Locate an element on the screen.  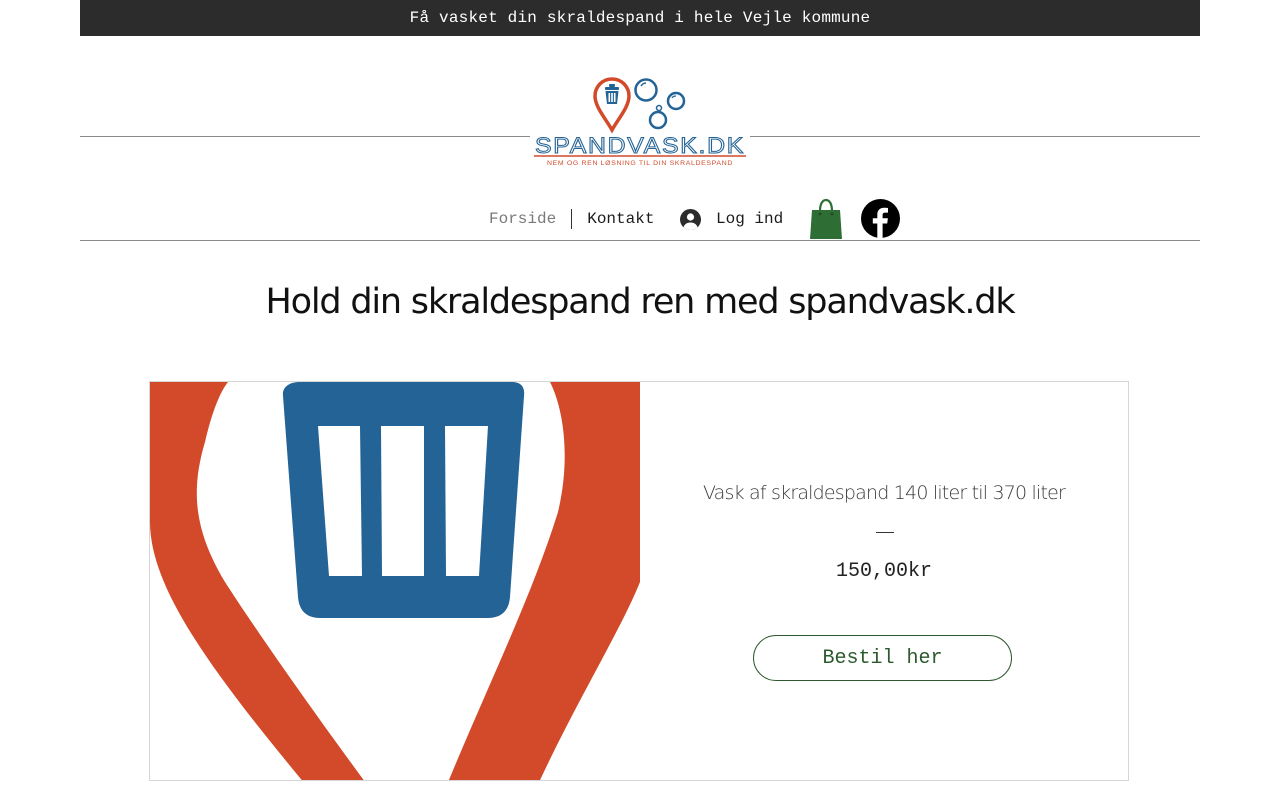
product-price: 150,00kr is located at coordinates (883, 571).